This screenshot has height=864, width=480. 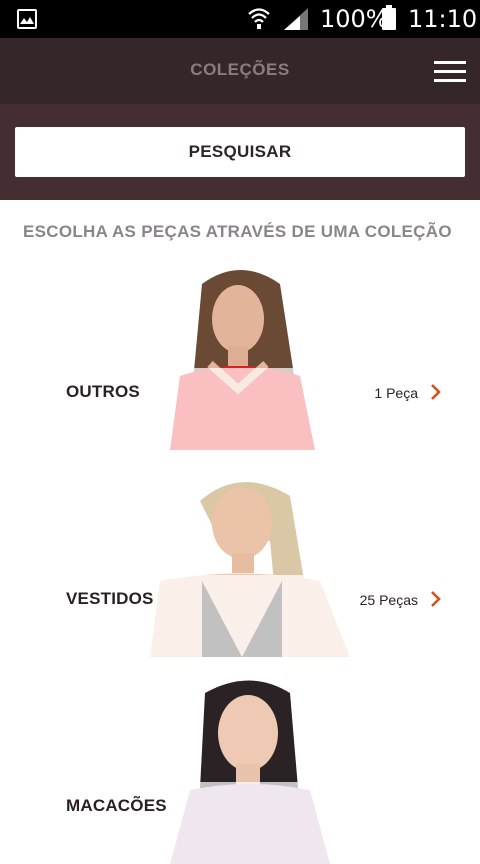 I want to click on image-notification-icon, so click(x=27, y=19).